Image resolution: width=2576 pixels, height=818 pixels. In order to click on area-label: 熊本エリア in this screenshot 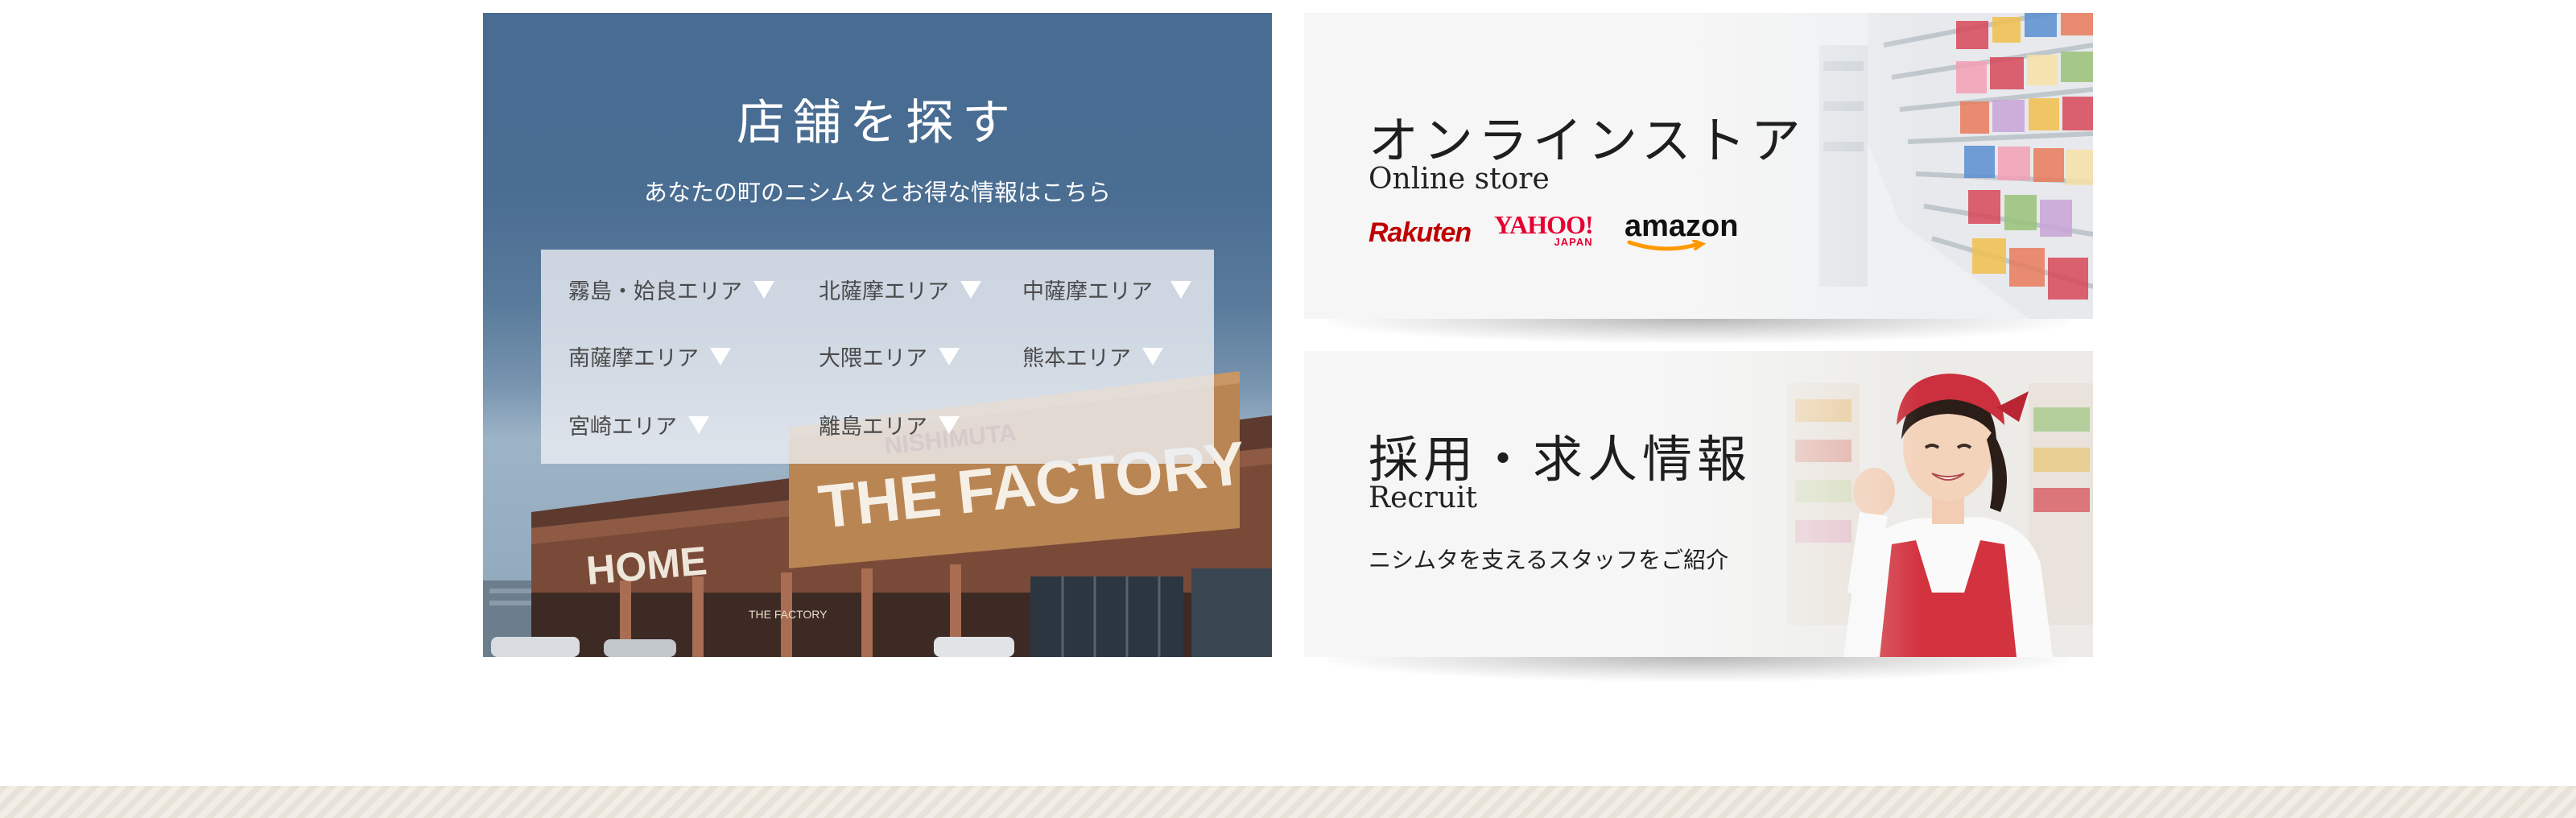, I will do `click(1076, 358)`.